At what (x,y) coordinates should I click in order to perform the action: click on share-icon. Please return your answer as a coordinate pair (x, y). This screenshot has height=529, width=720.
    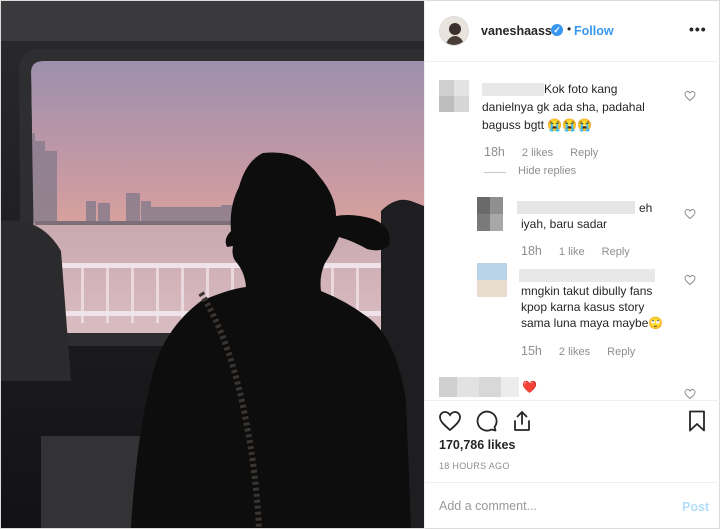
    Looking at the image, I should click on (522, 421).